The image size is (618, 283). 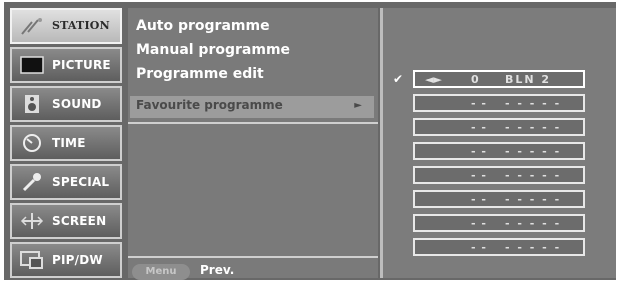 What do you see at coordinates (32, 143) in the screenshot?
I see `time-icon` at bounding box center [32, 143].